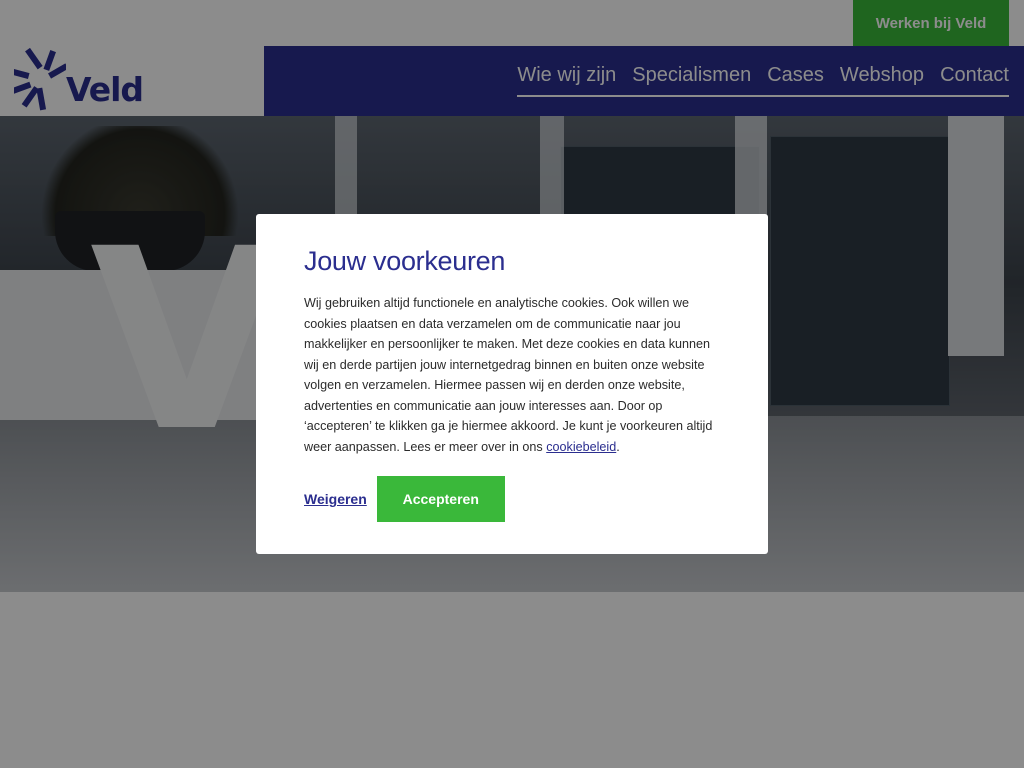  I want to click on decline-button: Weigeren, so click(335, 499).